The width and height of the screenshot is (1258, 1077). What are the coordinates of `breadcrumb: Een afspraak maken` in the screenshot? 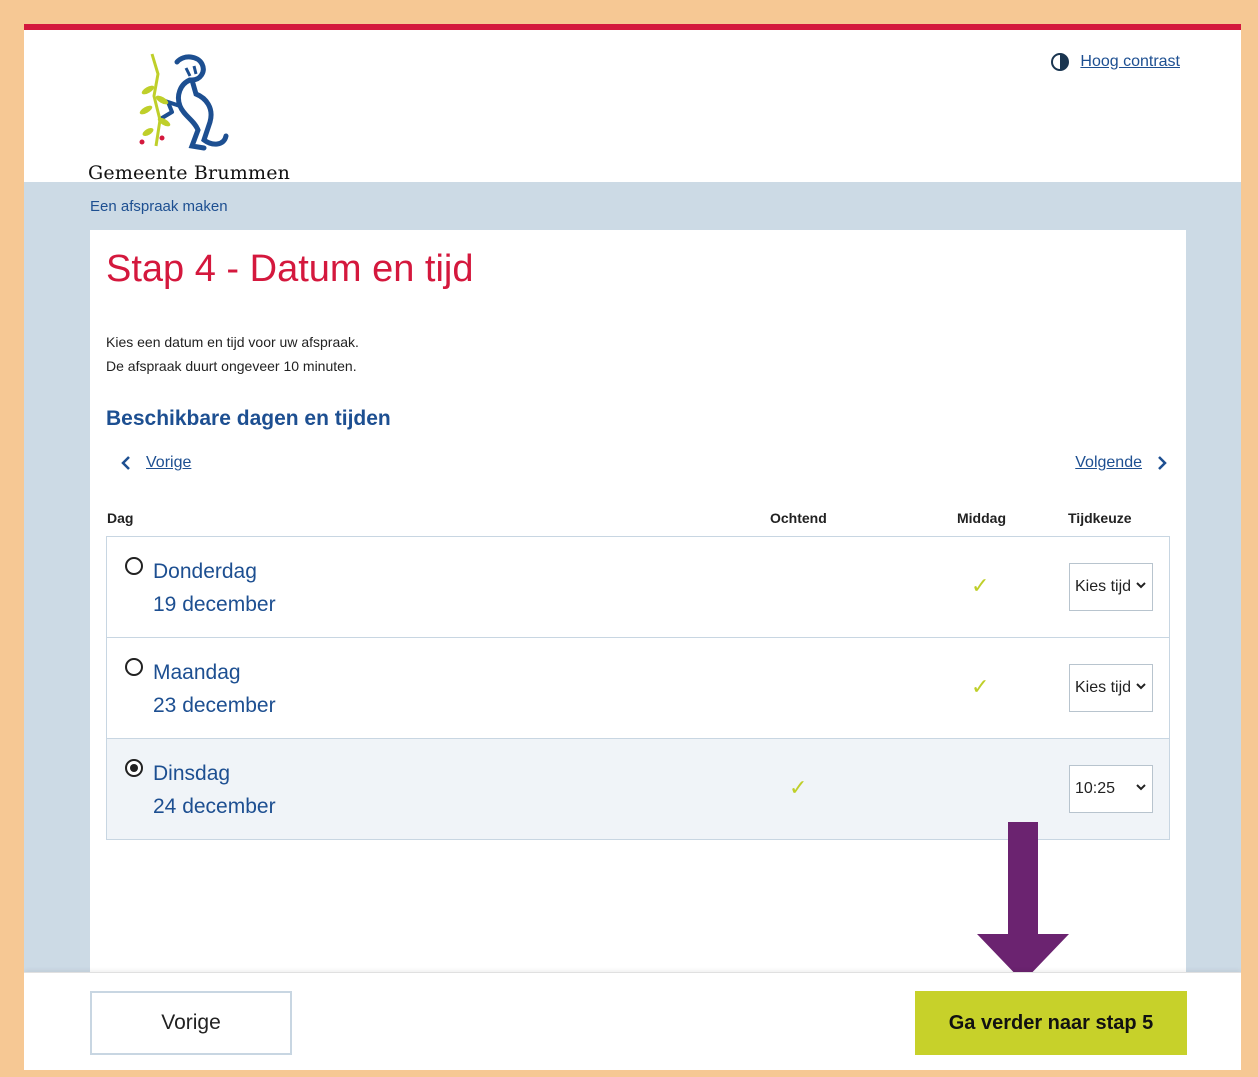 It's located at (159, 206).